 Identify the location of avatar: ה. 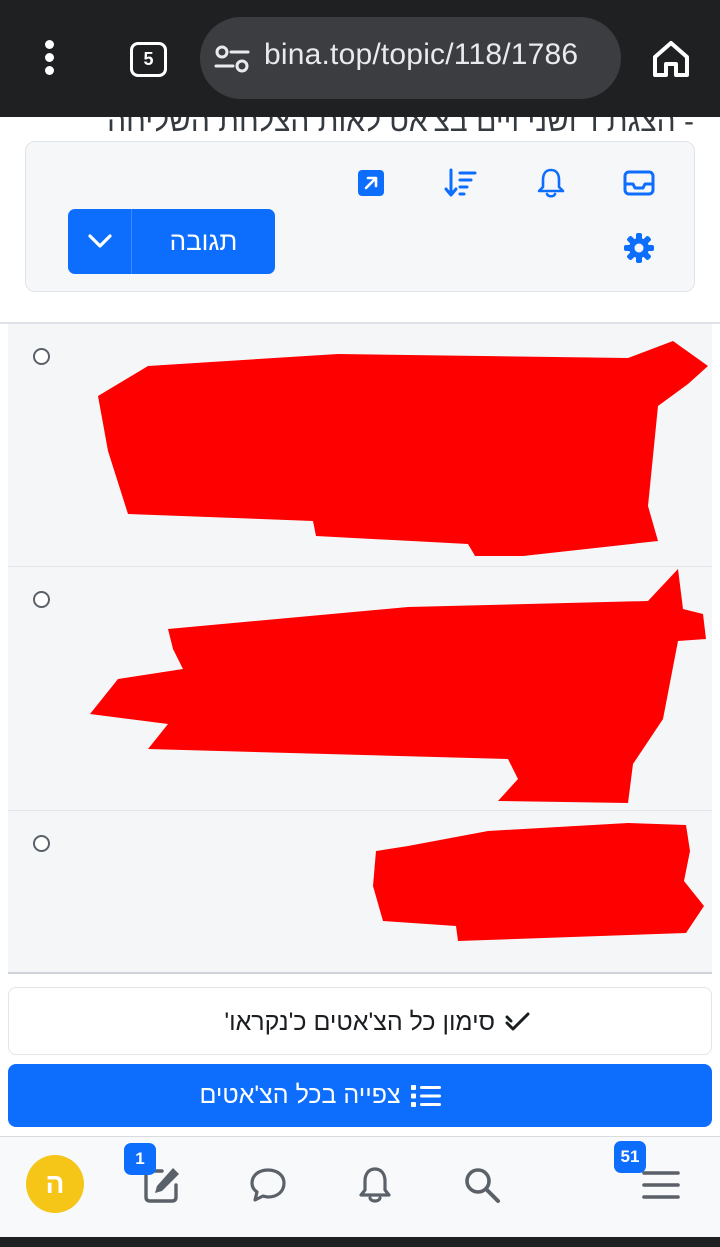
(55, 1184).